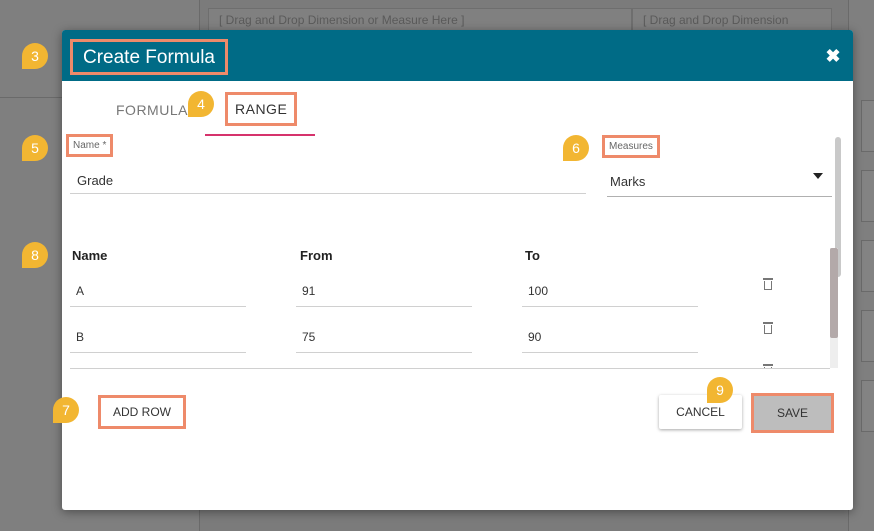  Describe the element at coordinates (631, 146) in the screenshot. I see `measures-label: Measures` at that location.